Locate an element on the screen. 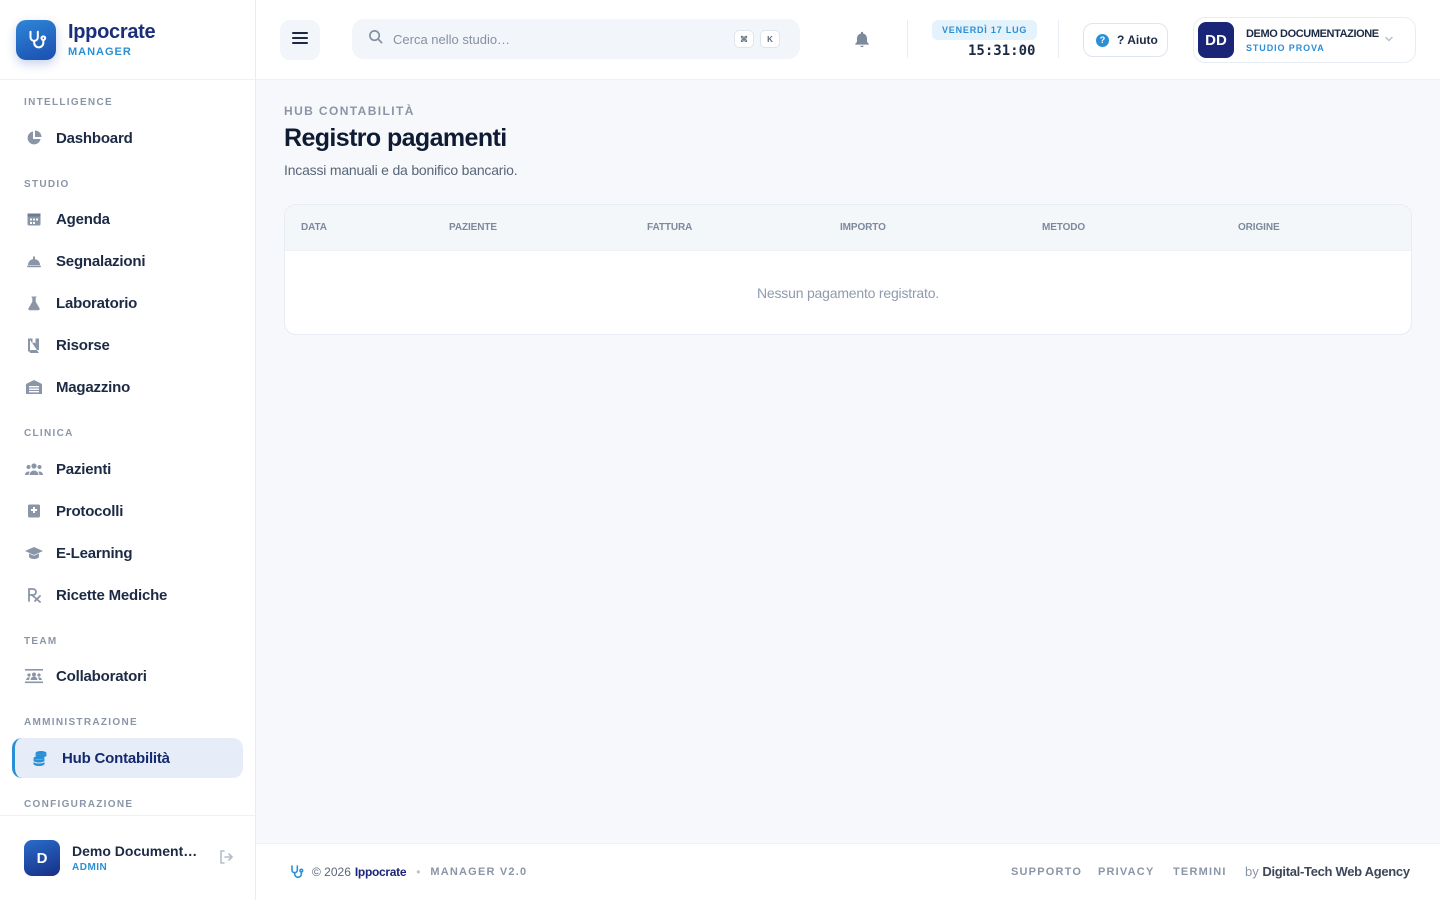 This screenshot has width=1440, height=900. sidebar-item-magazzino: Magazzino is located at coordinates (127, 387).